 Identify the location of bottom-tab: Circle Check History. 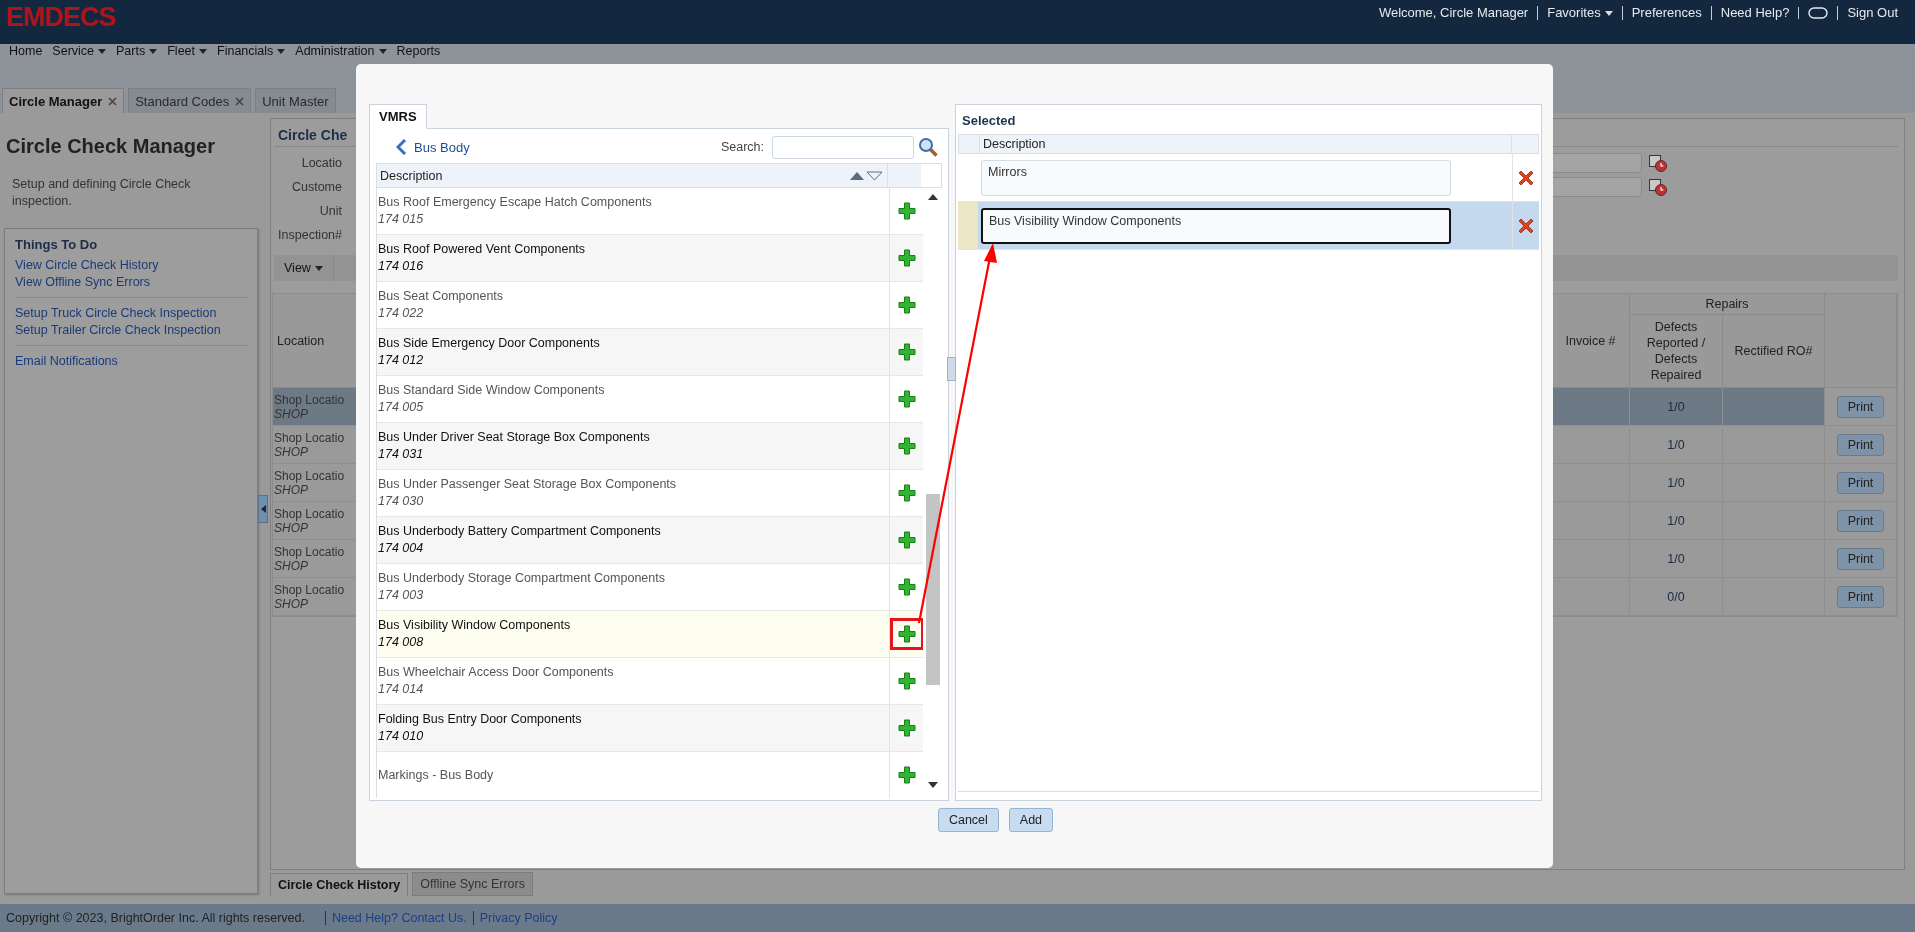
(339, 884).